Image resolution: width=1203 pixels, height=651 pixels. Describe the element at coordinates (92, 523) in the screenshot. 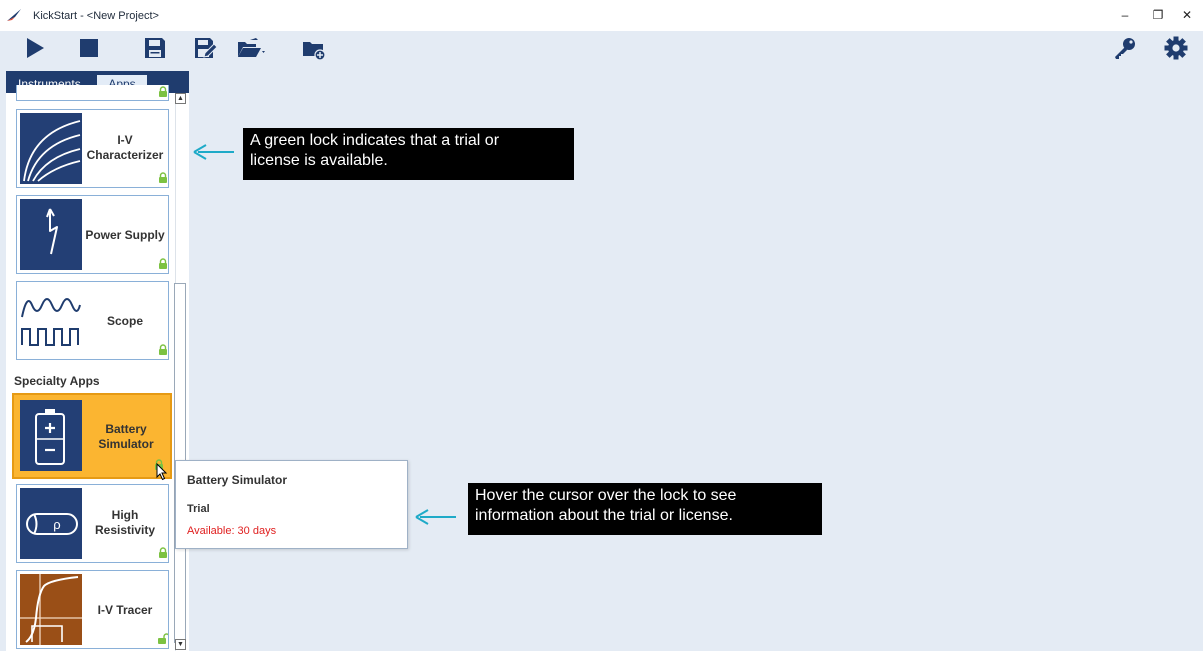

I see `app-card-high-resistivity: ρ High Resistivity` at that location.